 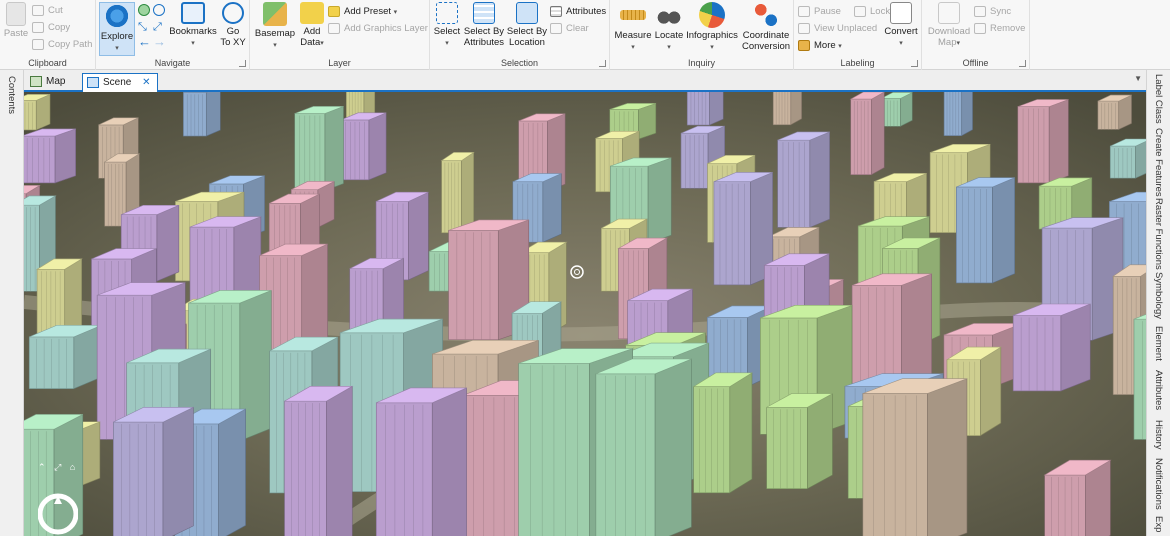 What do you see at coordinates (980, 28) in the screenshot?
I see `remove-icon` at bounding box center [980, 28].